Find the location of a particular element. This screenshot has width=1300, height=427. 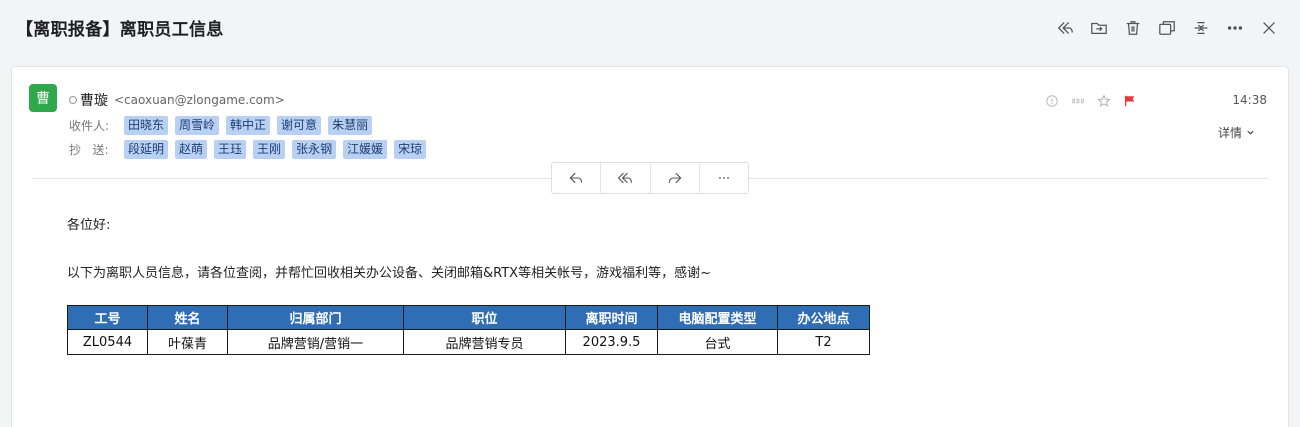

dots-icon is located at coordinates (1078, 101).